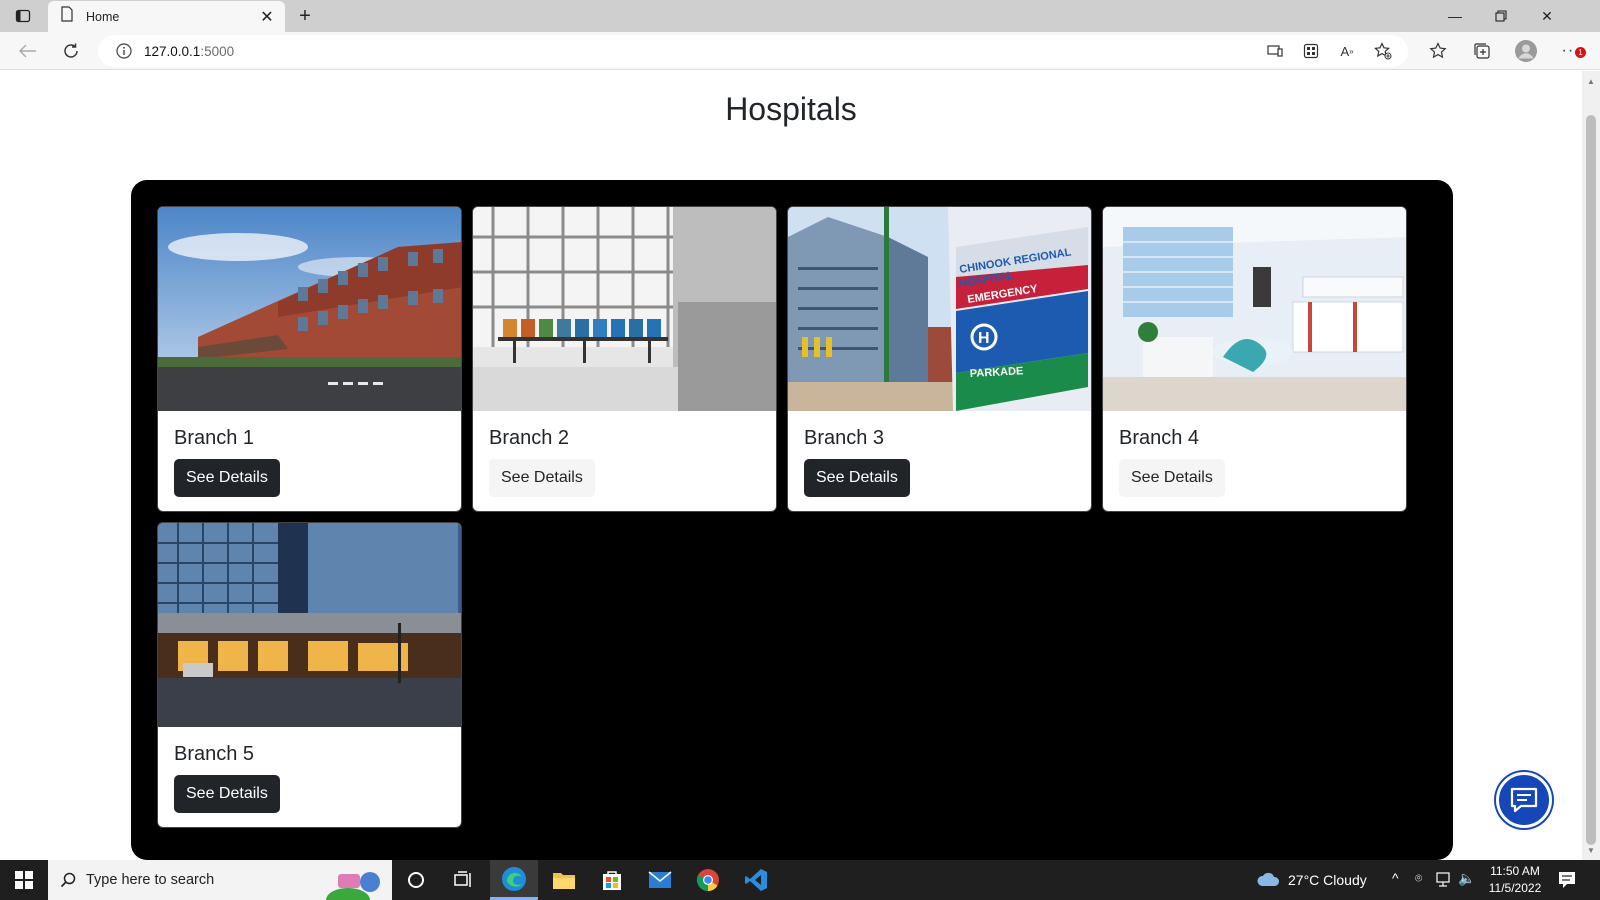 The image size is (1600, 900). I want to click on edge-taskbar-icon, so click(514, 880).